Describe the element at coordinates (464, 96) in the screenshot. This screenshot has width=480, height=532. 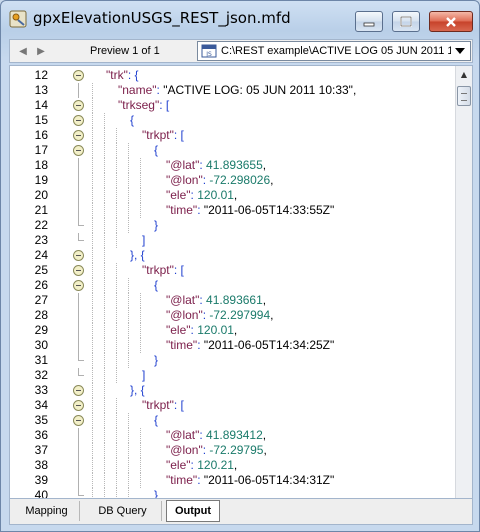
I see `scrollbar-thumb` at that location.